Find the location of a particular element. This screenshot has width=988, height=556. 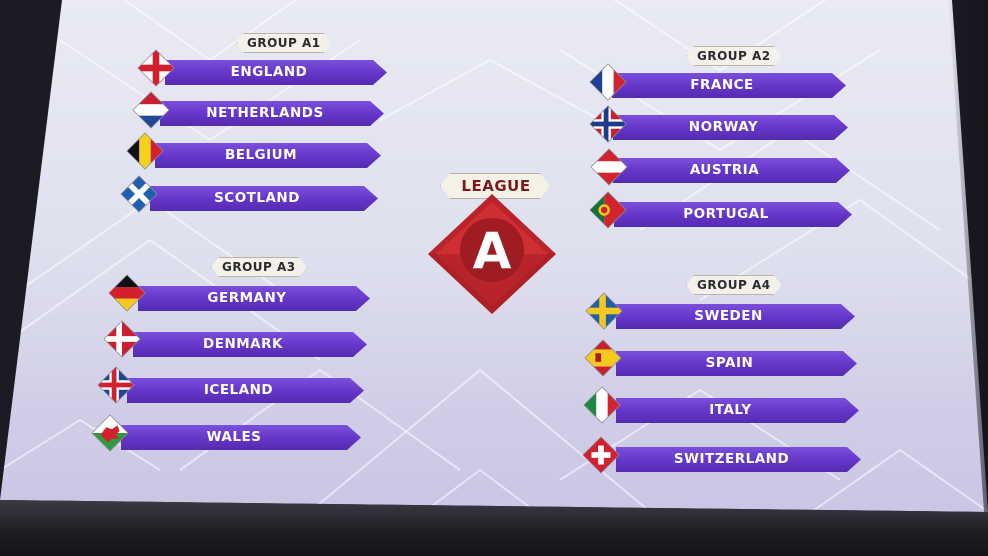

team-name: ITALY is located at coordinates (730, 410).